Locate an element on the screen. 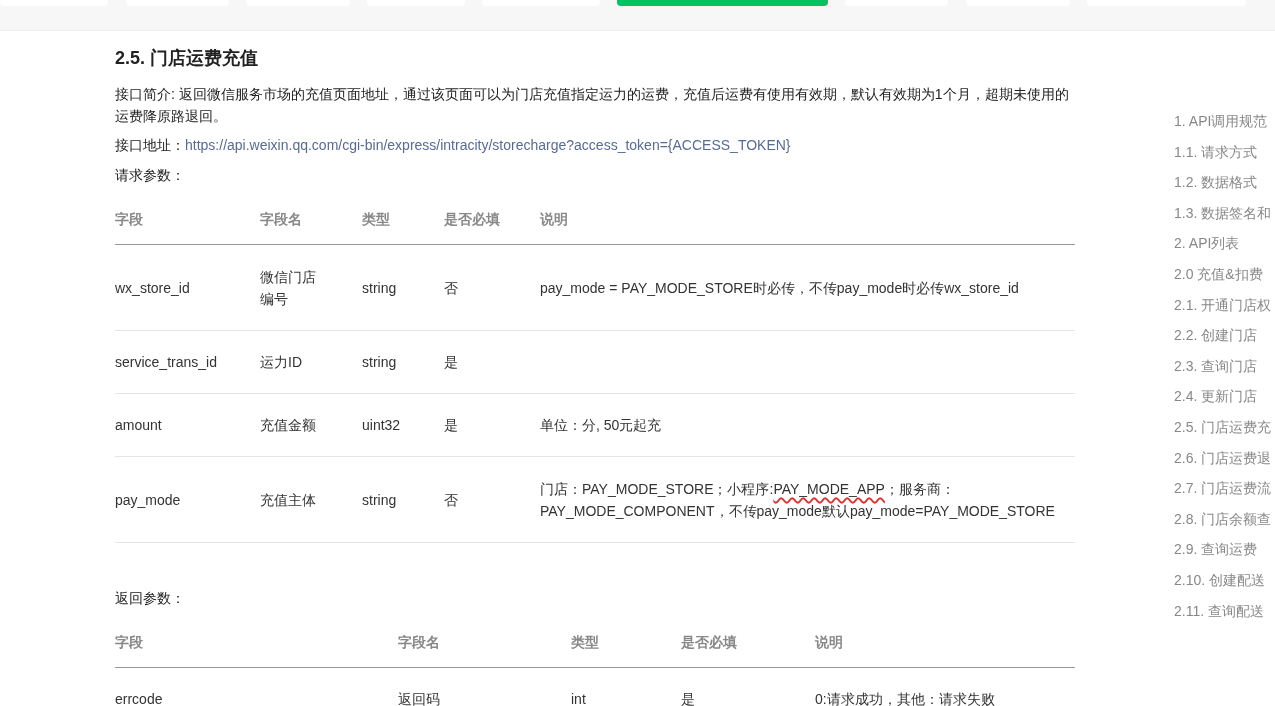 This screenshot has height=706, width=1275. api-url-link: https://api.weixin.qq.com/cgi-bin/express/intracity/storecharge?access_token={ACCESS_TOKEN} is located at coordinates (488, 145).